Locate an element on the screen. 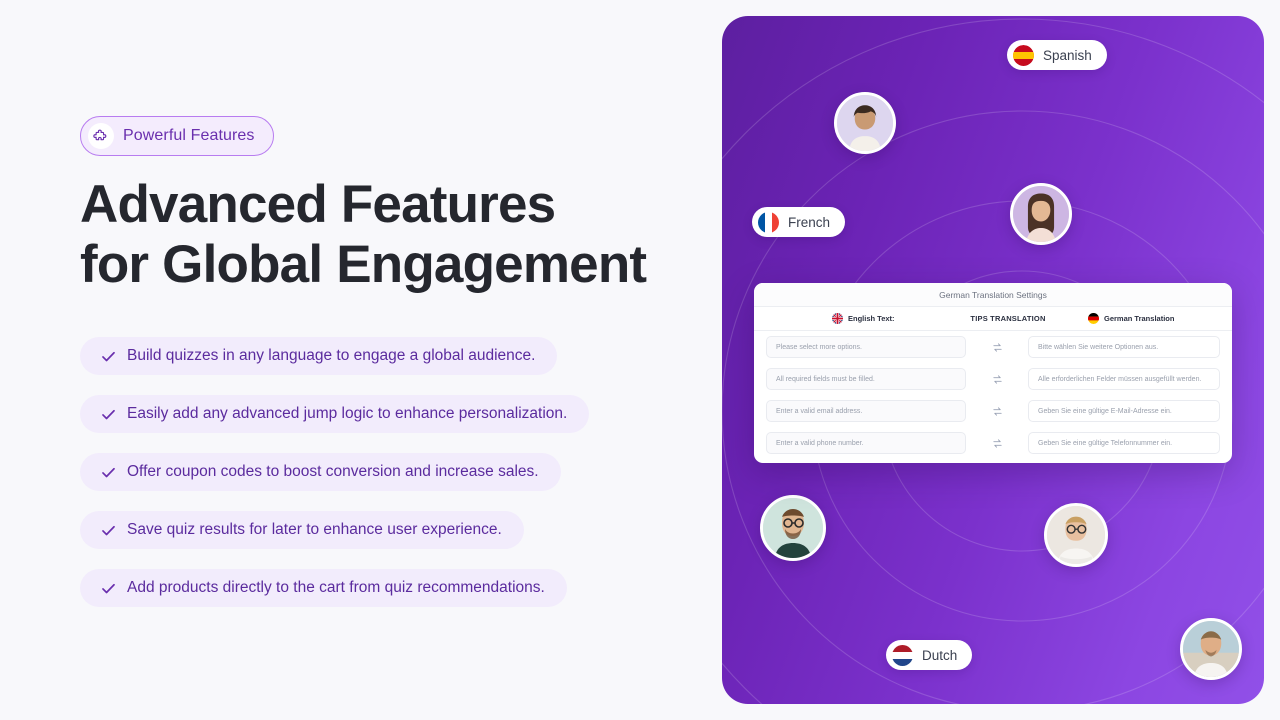  language-pill-label: French is located at coordinates (809, 222).